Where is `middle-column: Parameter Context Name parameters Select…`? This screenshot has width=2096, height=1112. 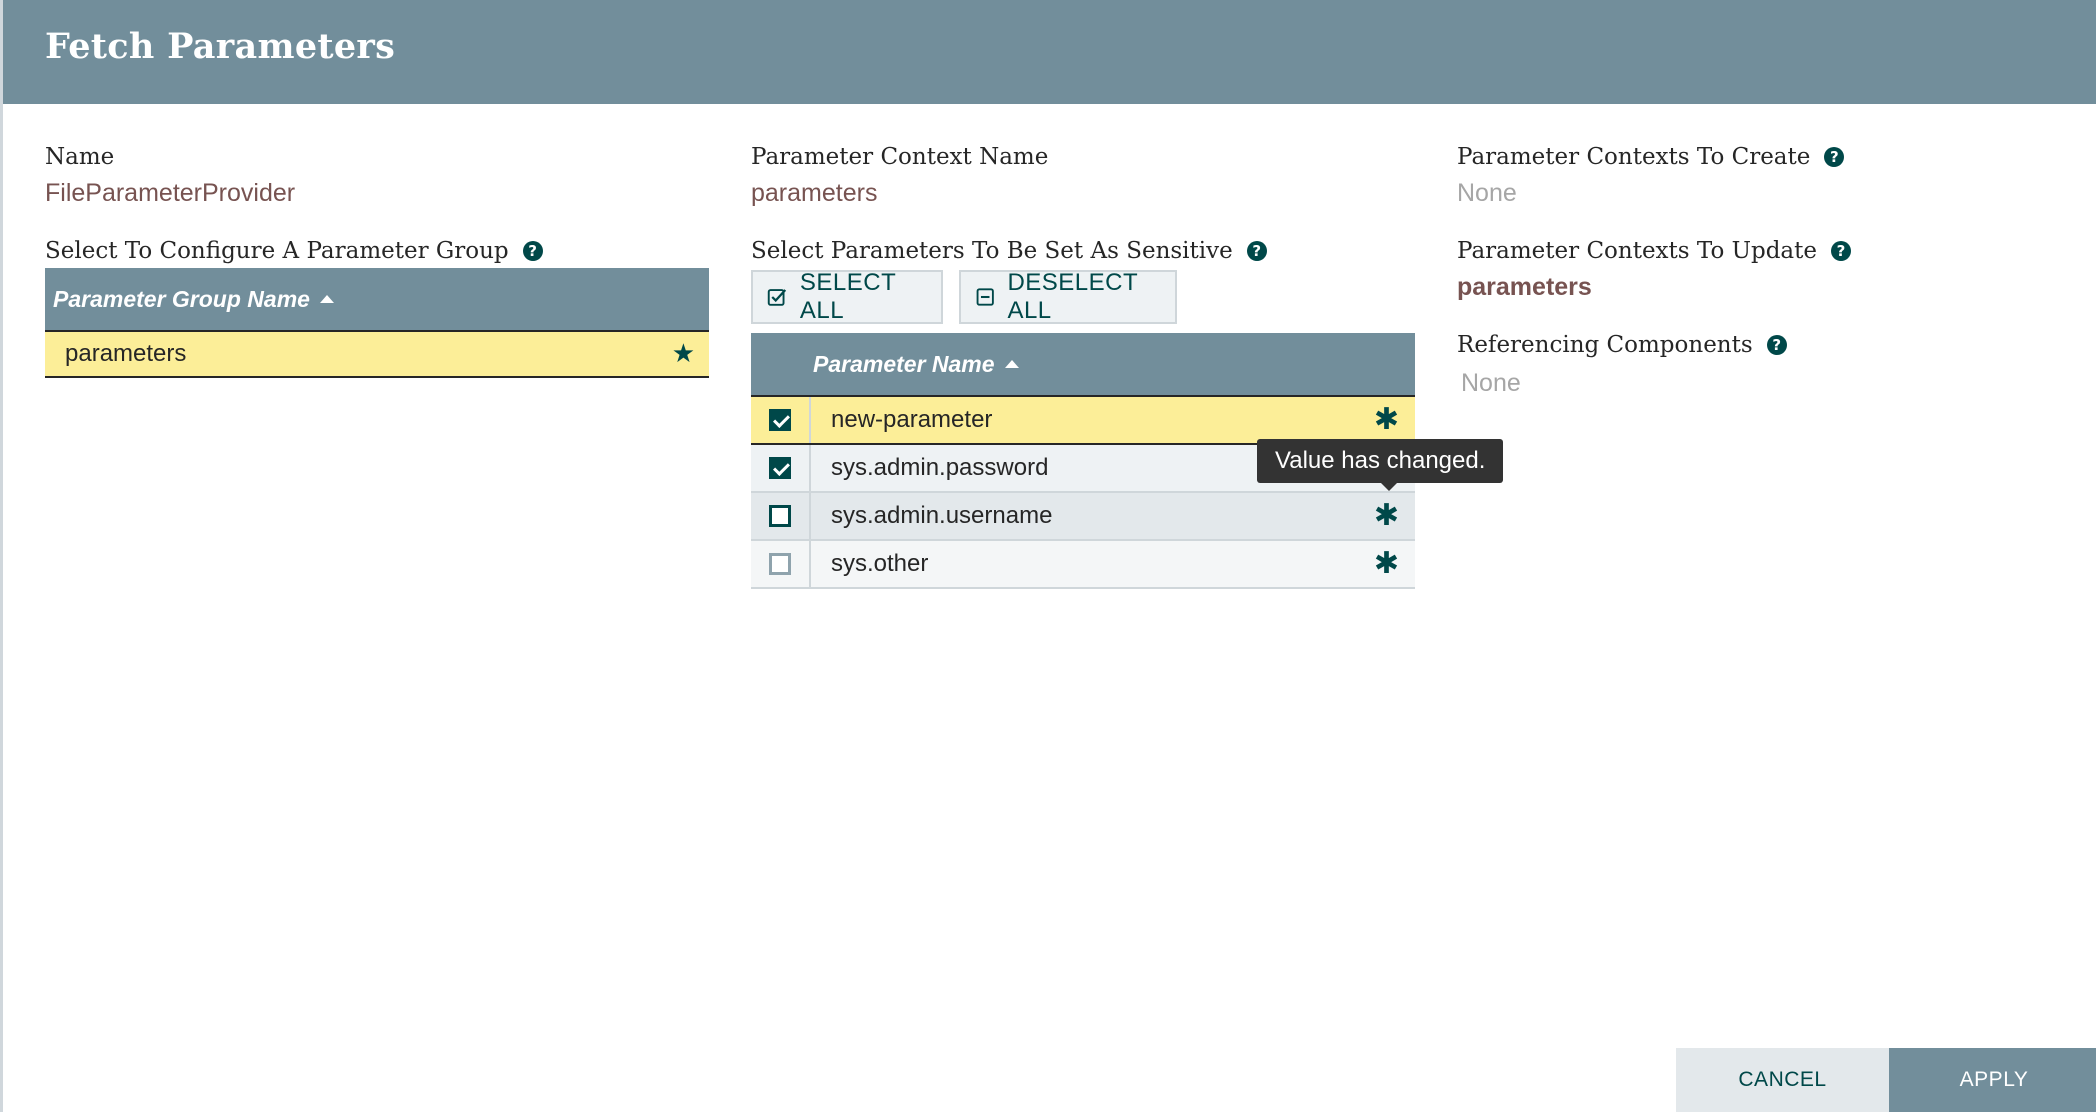
middle-column: Parameter Context Name parameters Select… is located at coordinates (1083, 204).